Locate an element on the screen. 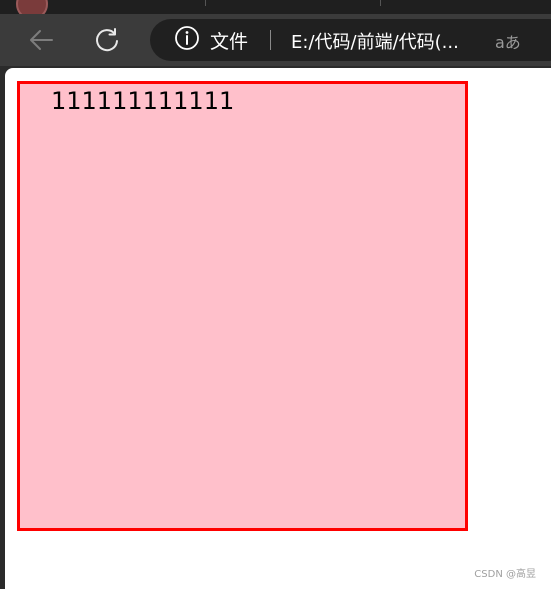  tab-strip is located at coordinates (275, 7).